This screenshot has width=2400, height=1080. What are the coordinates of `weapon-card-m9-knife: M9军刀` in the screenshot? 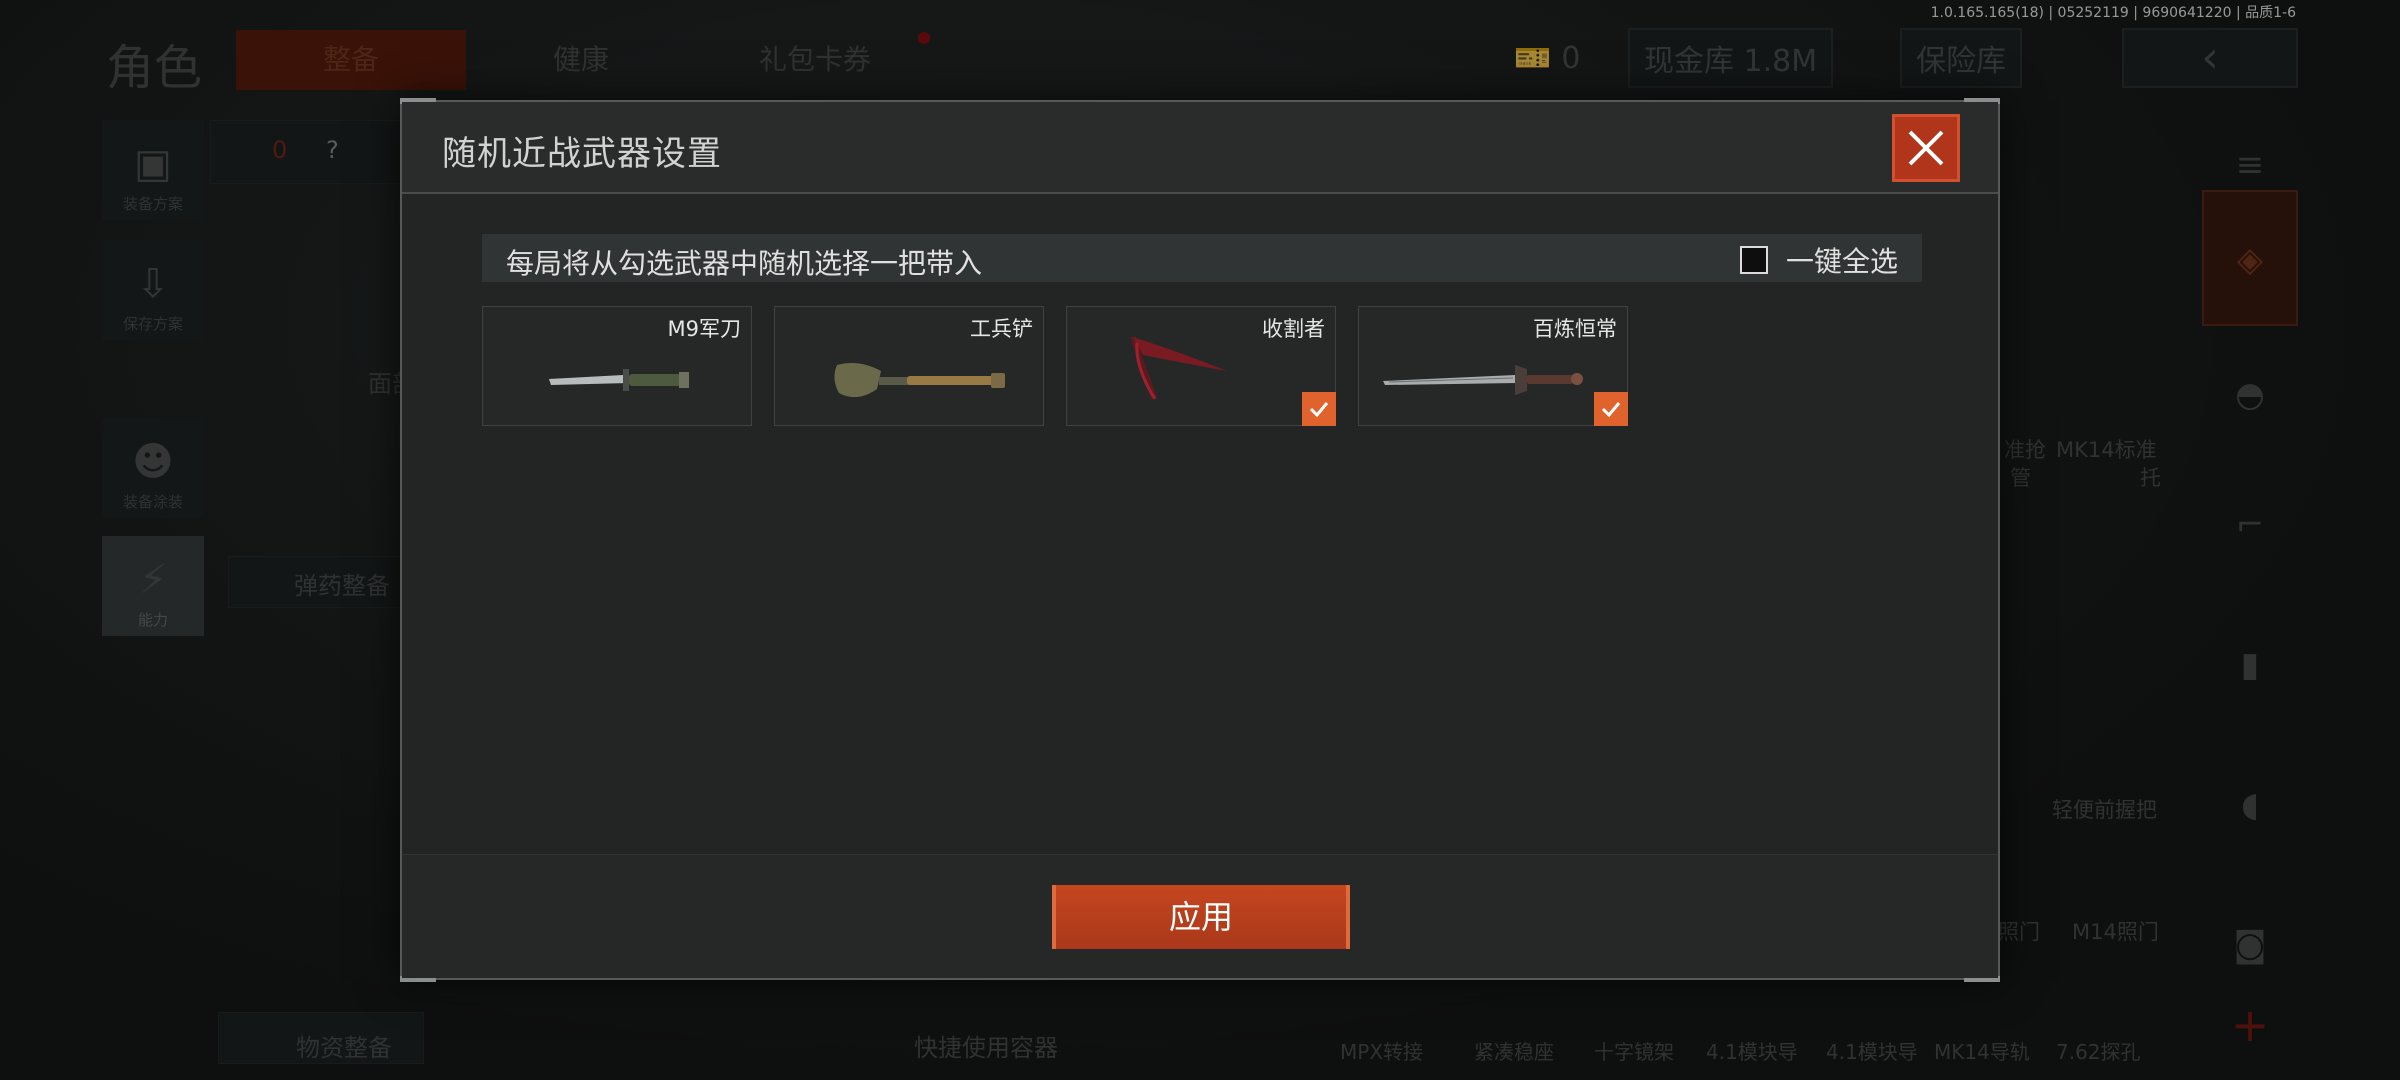 It's located at (617, 366).